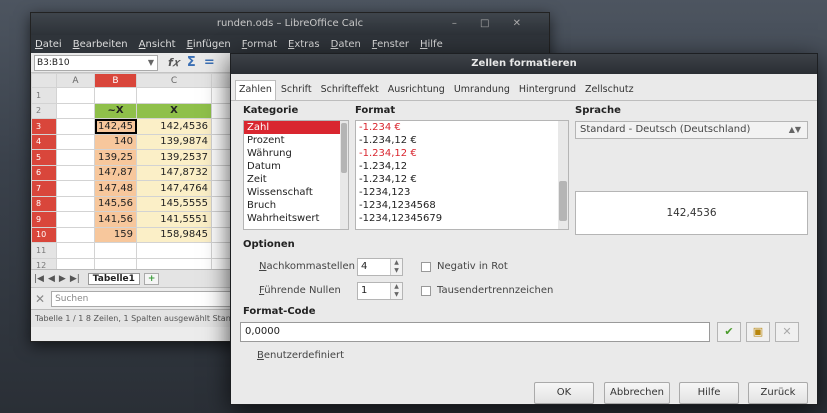  Describe the element at coordinates (75, 80) in the screenshot. I see `column-header-a: A` at that location.